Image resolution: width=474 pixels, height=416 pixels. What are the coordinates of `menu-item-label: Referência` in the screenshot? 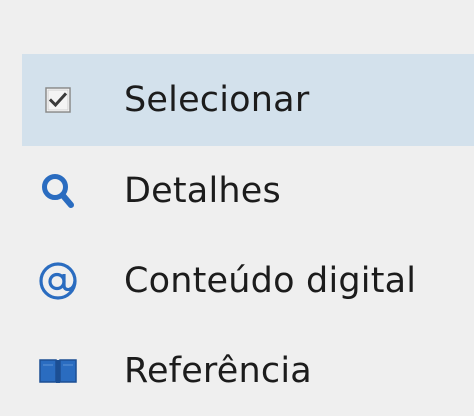 It's located at (218, 371).